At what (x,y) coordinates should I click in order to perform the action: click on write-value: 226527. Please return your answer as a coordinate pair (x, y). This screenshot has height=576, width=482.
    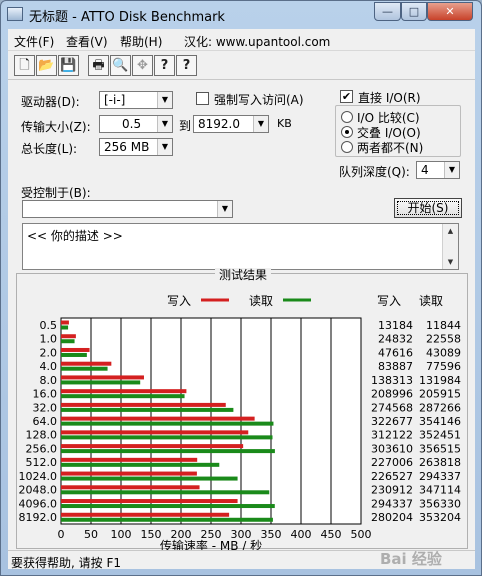
    Looking at the image, I should click on (392, 476).